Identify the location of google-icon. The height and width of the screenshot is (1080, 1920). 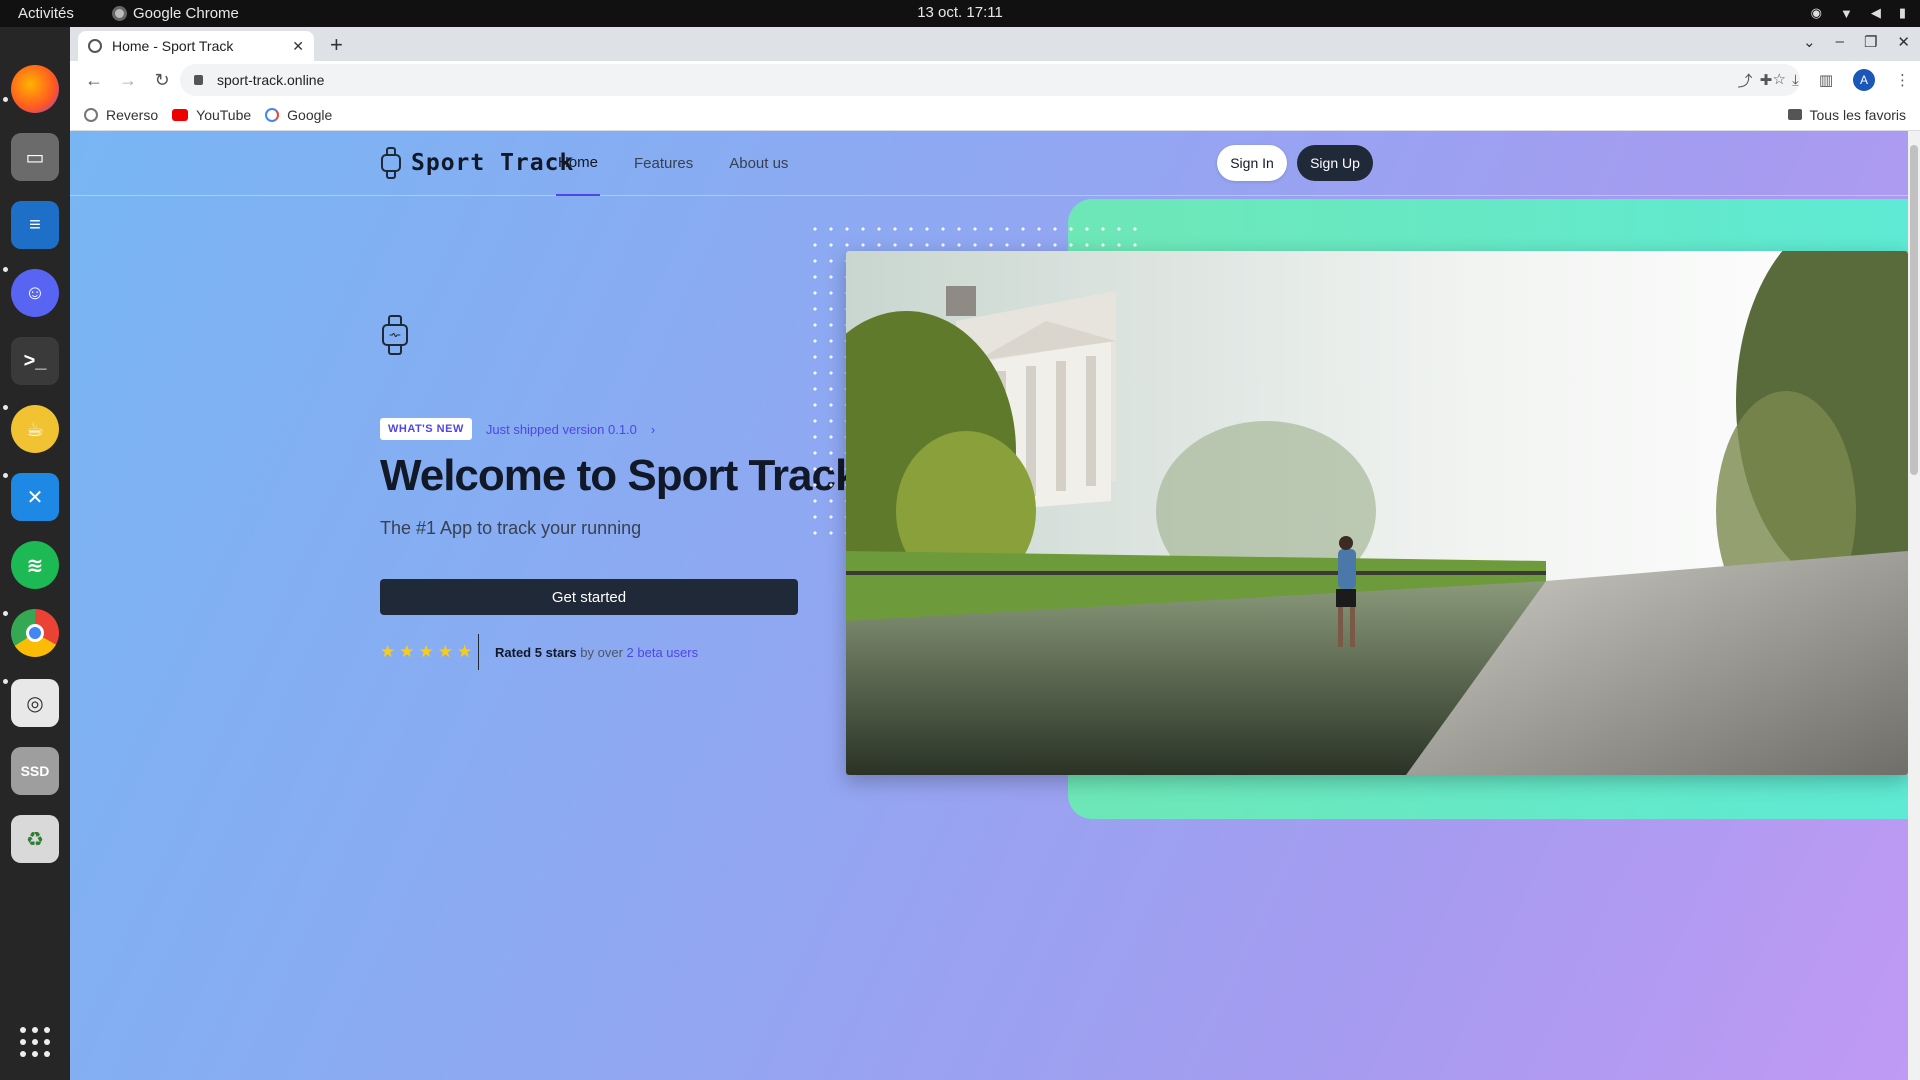
(272, 114).